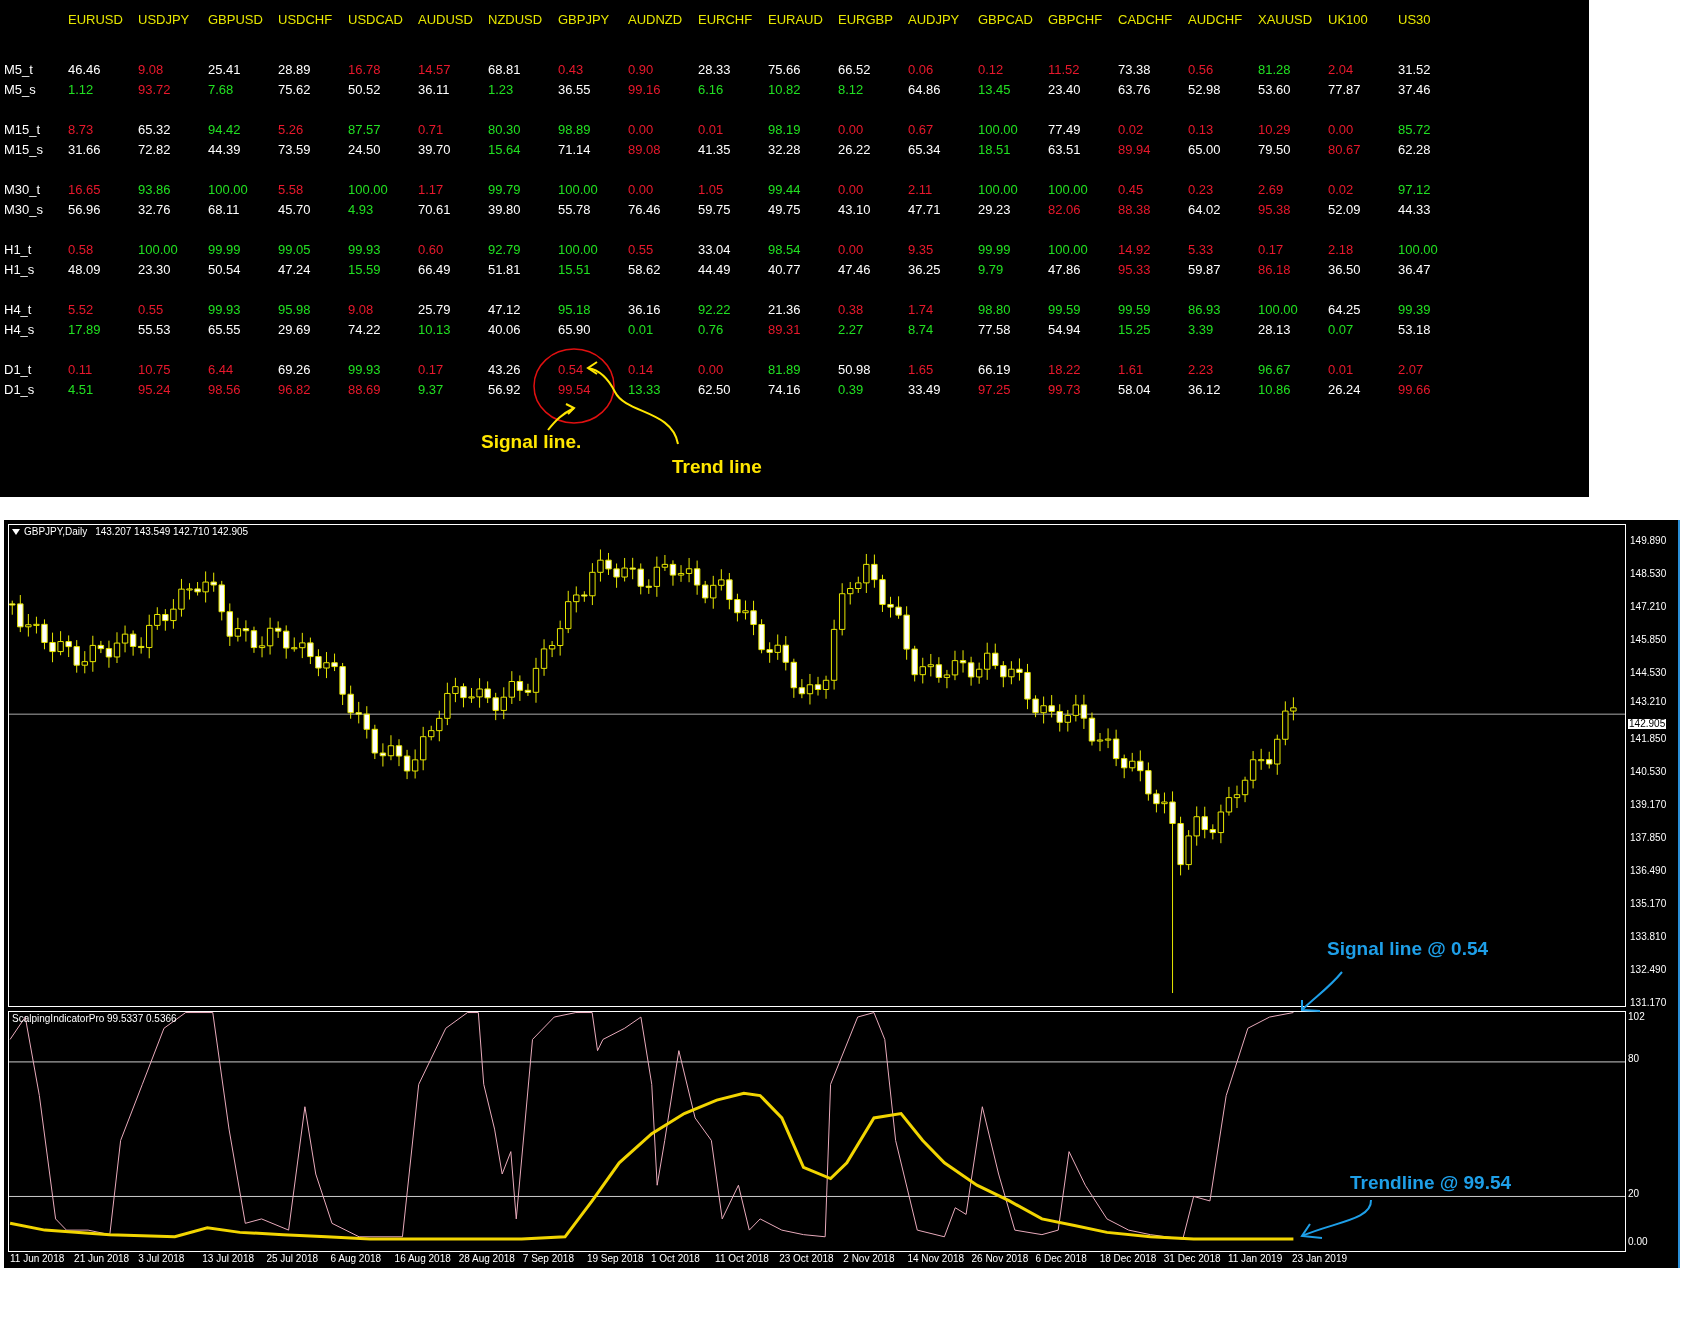 This screenshot has height=1320, width=1704. I want to click on table-cell: 0.06, so click(921, 70).